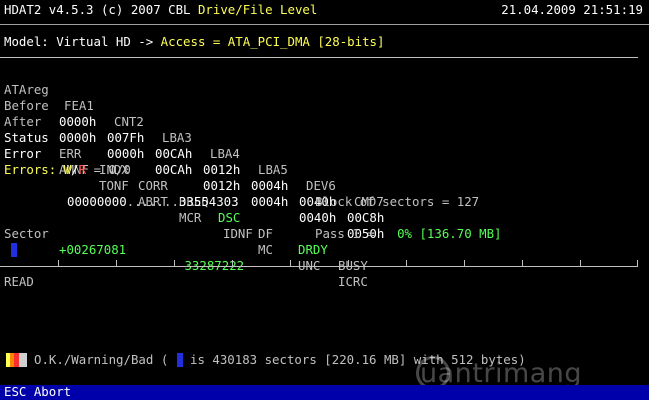 The height and width of the screenshot is (400, 649). Describe the element at coordinates (23, 360) in the screenshot. I see `legend-unknown-swatch` at that location.